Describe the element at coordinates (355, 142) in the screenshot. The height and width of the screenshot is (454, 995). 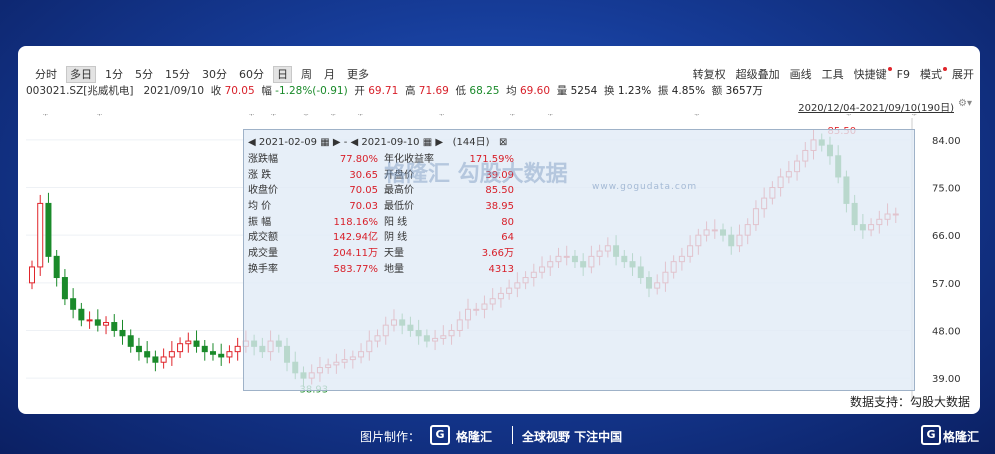
I see `prev-end-icon: ◀` at that location.